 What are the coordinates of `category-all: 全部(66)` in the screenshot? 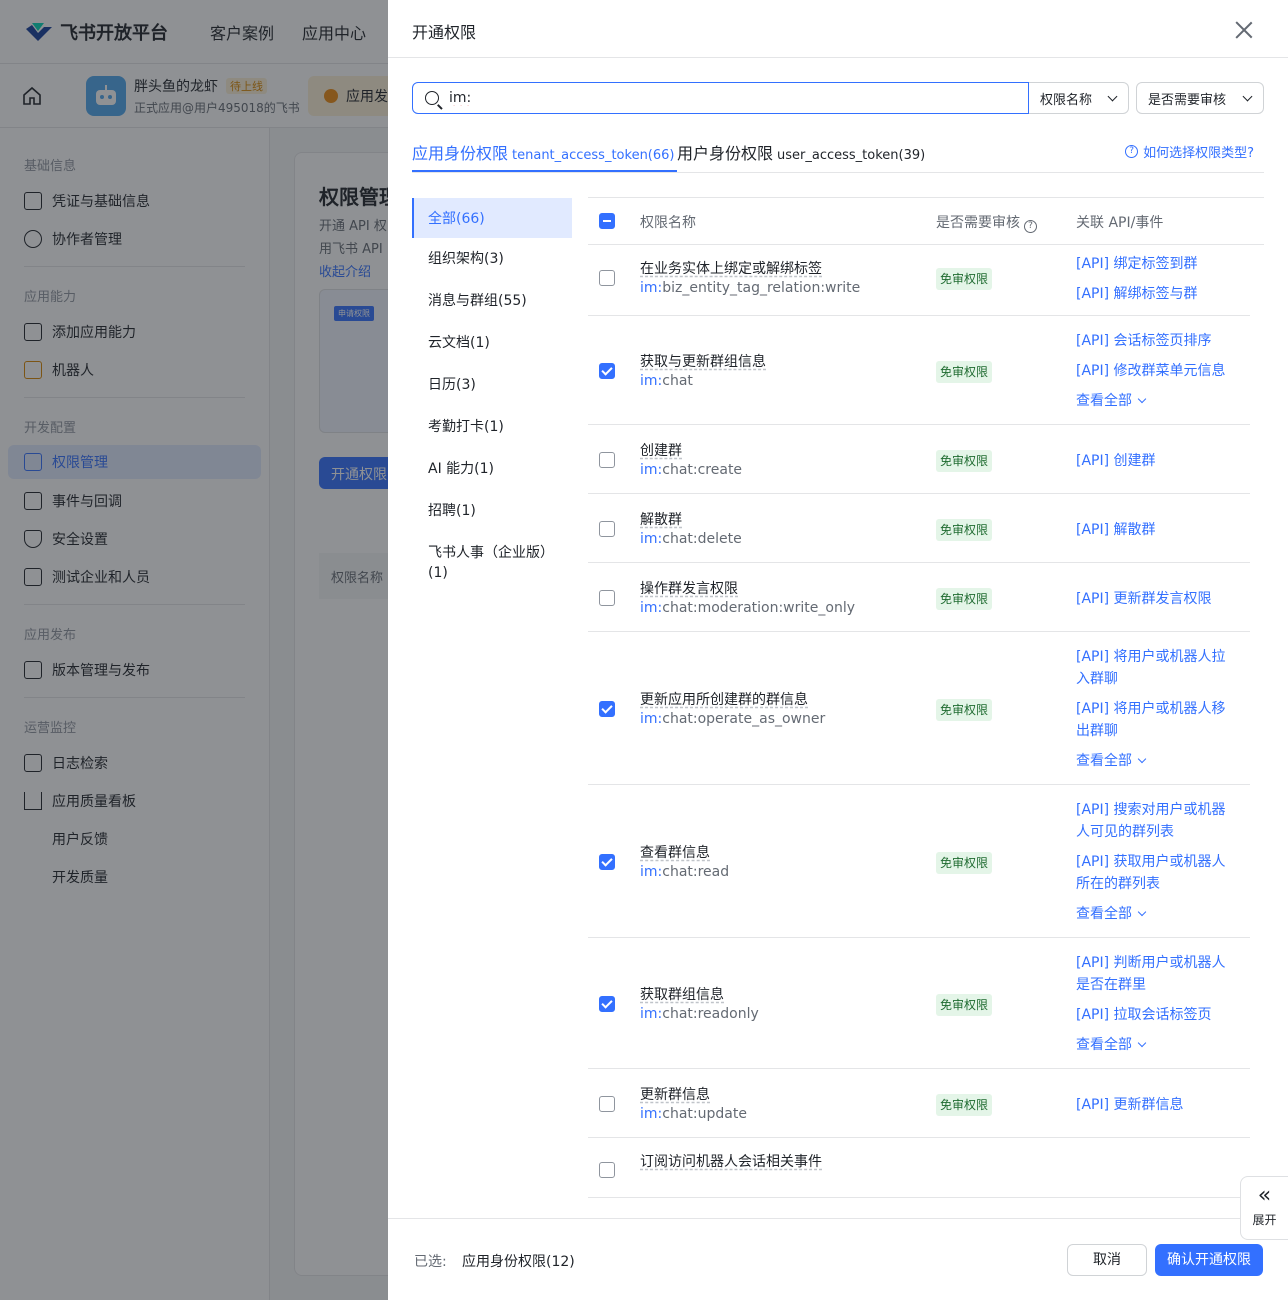 It's located at (492, 218).